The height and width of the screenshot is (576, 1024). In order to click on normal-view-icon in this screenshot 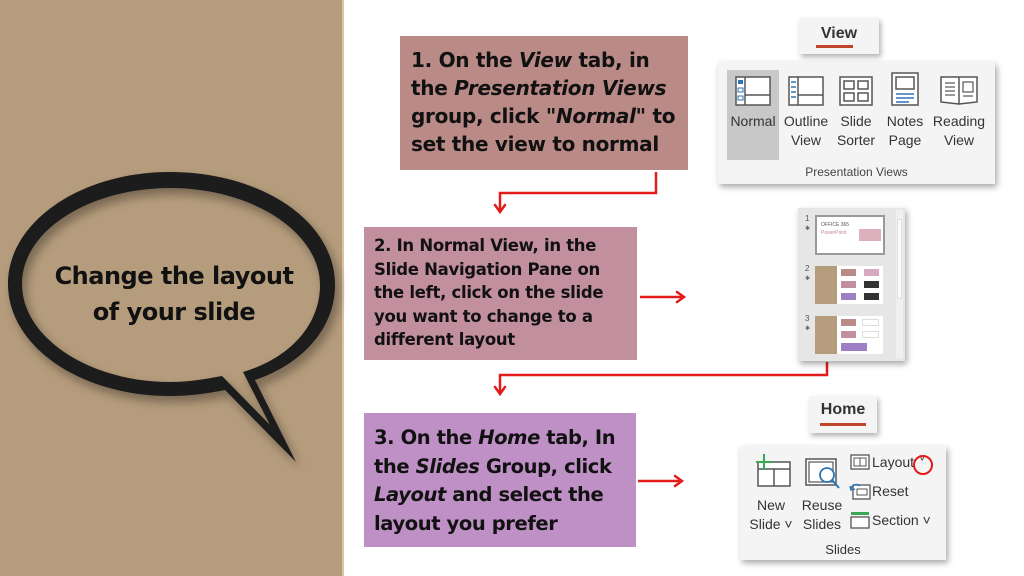, I will do `click(753, 91)`.